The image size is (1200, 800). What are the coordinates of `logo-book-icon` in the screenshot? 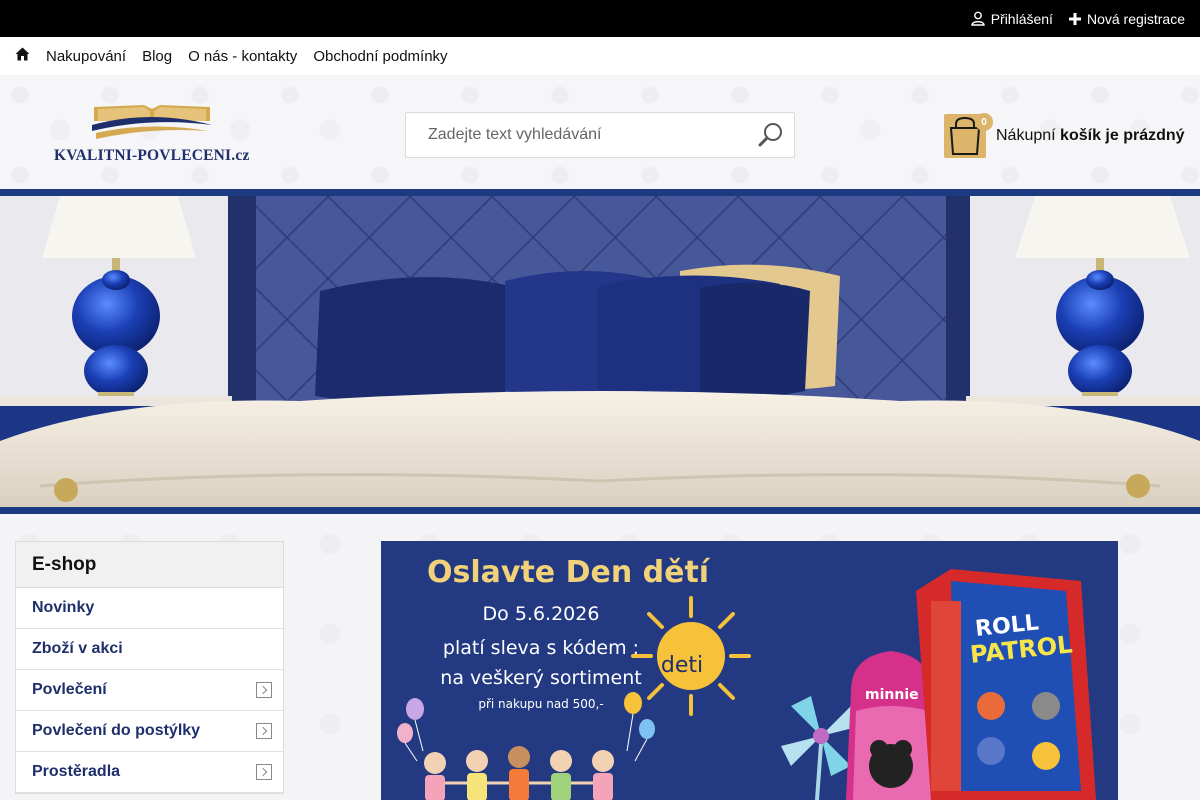 It's located at (152, 122).